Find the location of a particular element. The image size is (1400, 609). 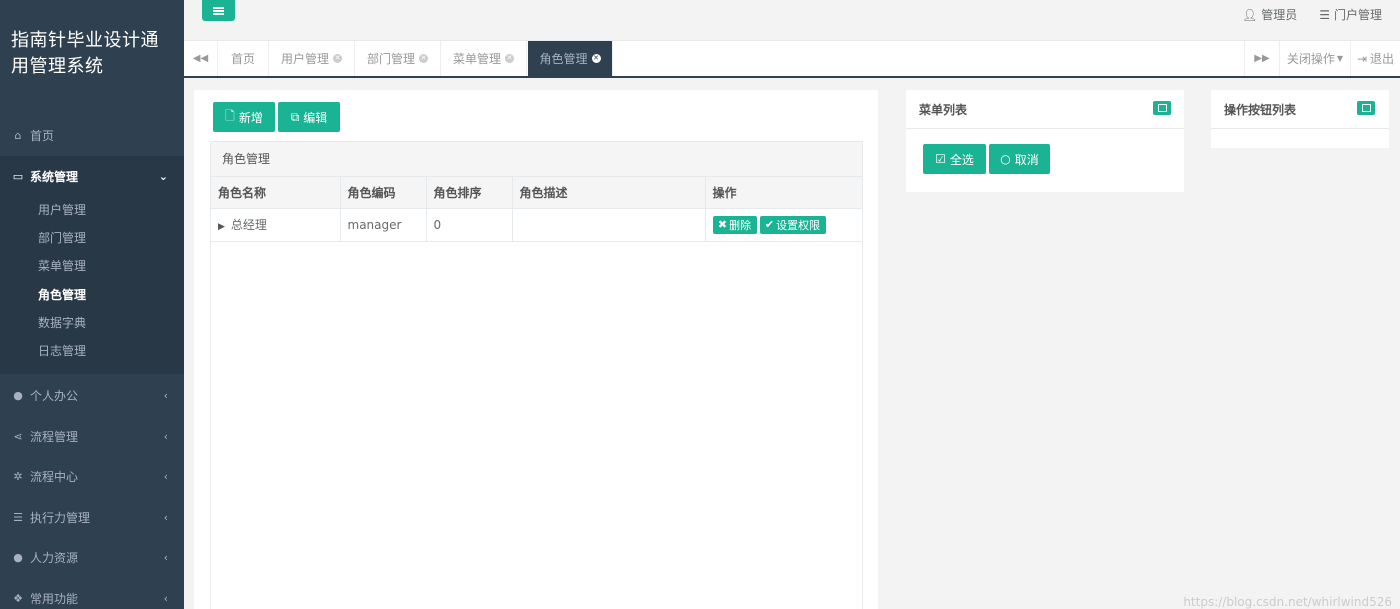

sidebar-item-execution: ☰ 执行力管理 ‹ is located at coordinates (92, 517).